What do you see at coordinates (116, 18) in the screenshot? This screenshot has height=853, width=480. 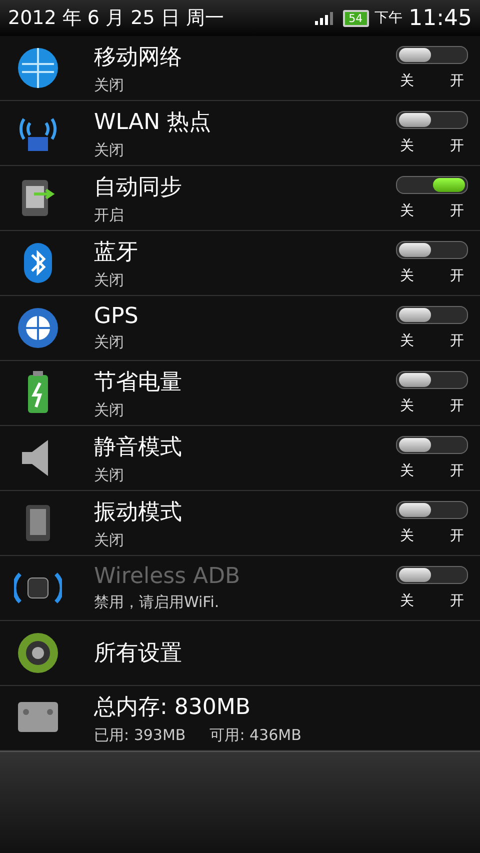 I see `status-date: 2012 年 6 月 25 日 周一` at bounding box center [116, 18].